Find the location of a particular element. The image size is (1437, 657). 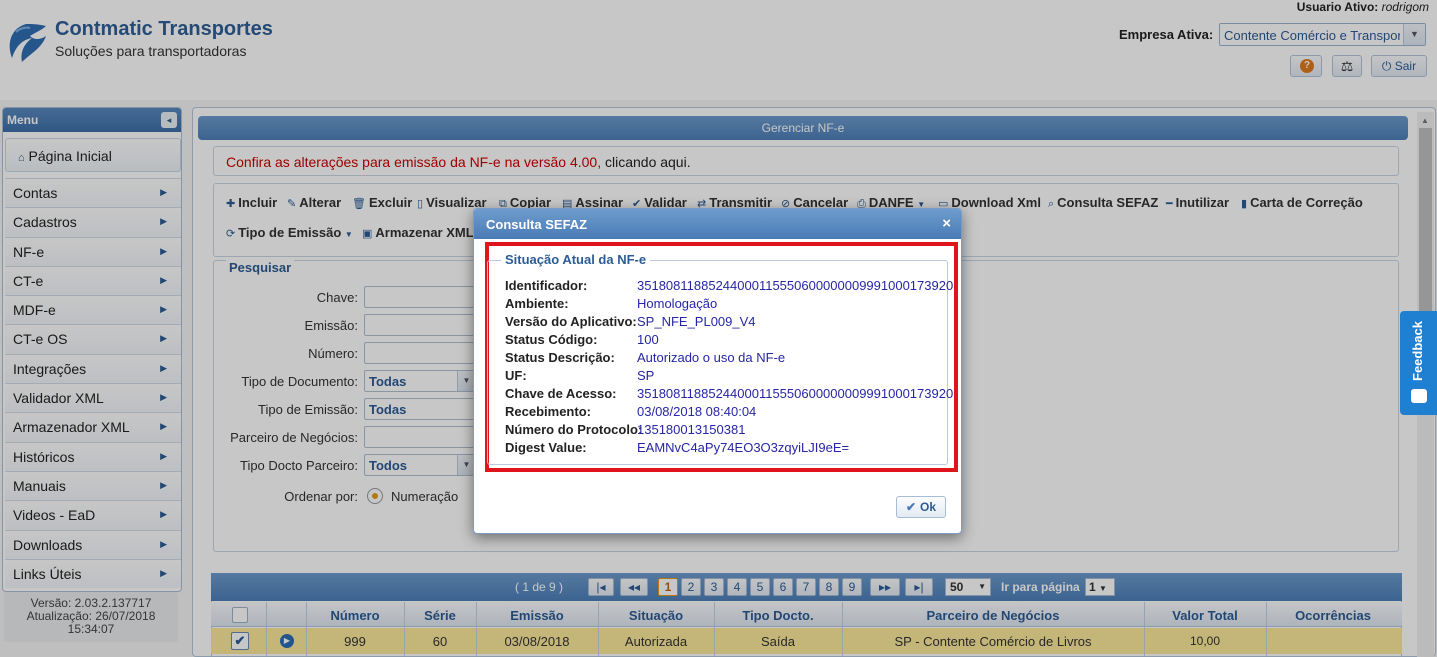

situacao-legend: Situação Atual da NF-e is located at coordinates (576, 259).